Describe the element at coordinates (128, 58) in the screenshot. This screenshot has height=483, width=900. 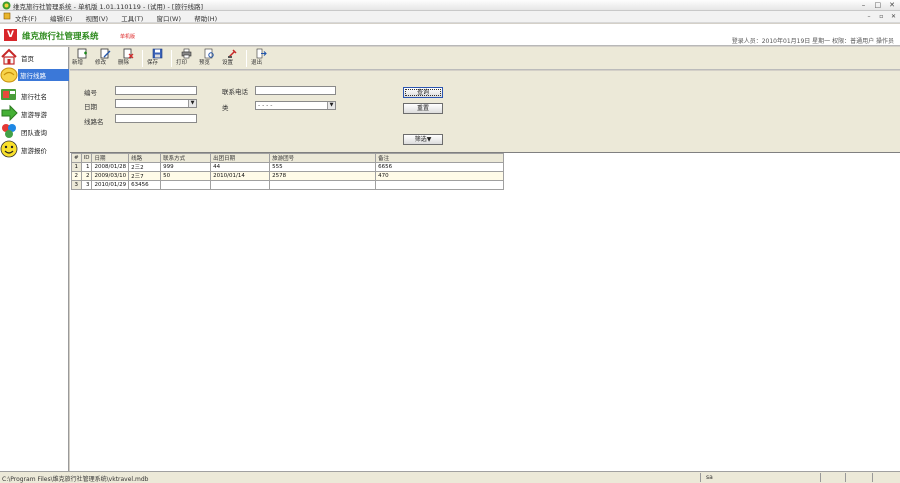
I see `delete-button: 删除` at that location.